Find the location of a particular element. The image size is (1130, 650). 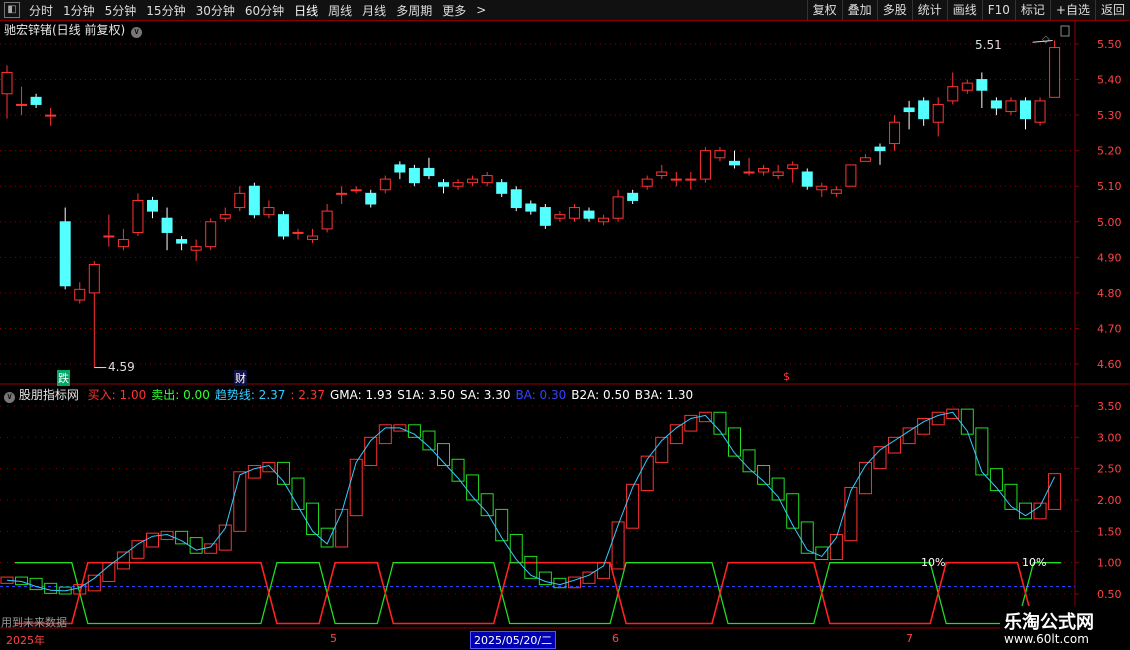

period-tab-10: 更多 is located at coordinates (454, 10).